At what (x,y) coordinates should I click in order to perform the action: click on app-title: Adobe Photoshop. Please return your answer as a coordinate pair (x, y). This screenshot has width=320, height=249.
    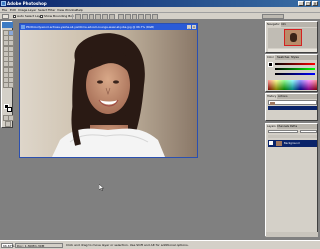
    Looking at the image, I should click on (27, 3).